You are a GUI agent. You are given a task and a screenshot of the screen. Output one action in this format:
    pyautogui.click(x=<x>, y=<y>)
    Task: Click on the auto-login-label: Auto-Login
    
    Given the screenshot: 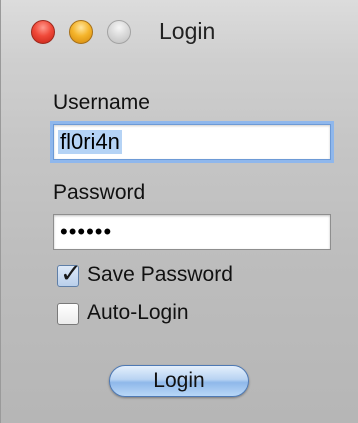 What is the action you would take?
    pyautogui.click(x=138, y=313)
    